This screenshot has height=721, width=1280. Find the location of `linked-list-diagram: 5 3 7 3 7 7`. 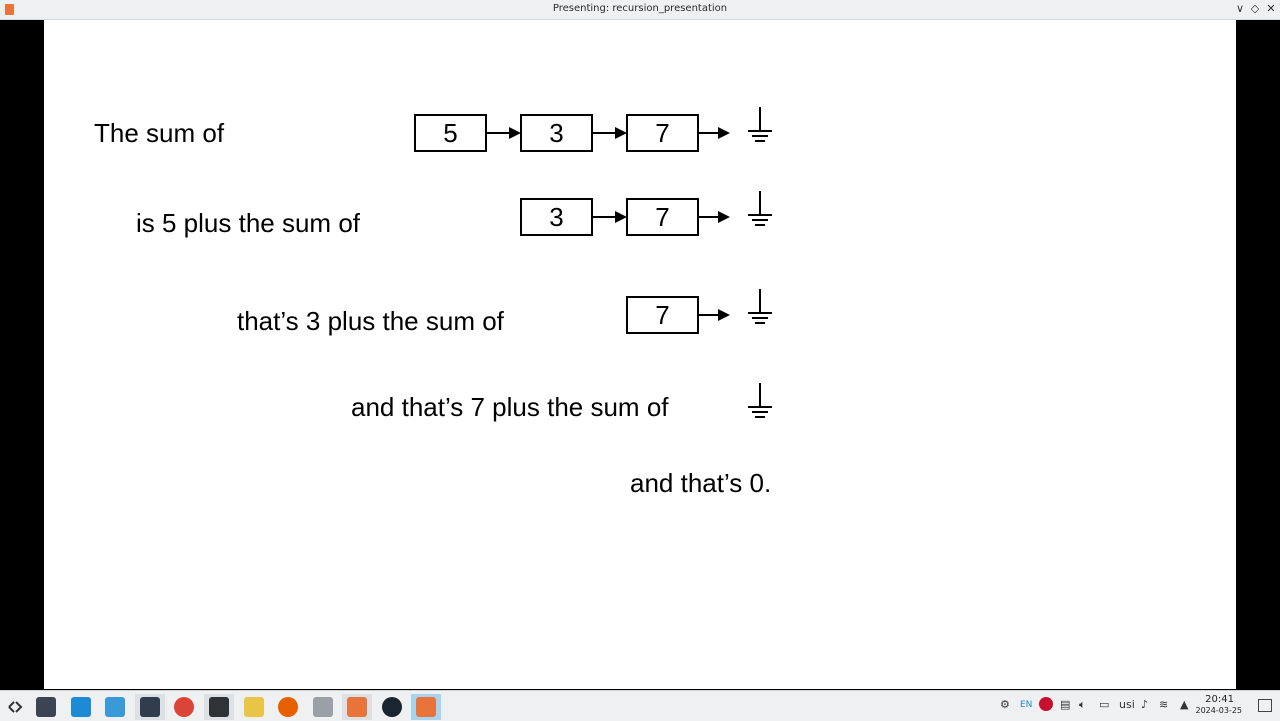

linked-list-diagram: 5 3 7 3 7 7 is located at coordinates (593, 262).